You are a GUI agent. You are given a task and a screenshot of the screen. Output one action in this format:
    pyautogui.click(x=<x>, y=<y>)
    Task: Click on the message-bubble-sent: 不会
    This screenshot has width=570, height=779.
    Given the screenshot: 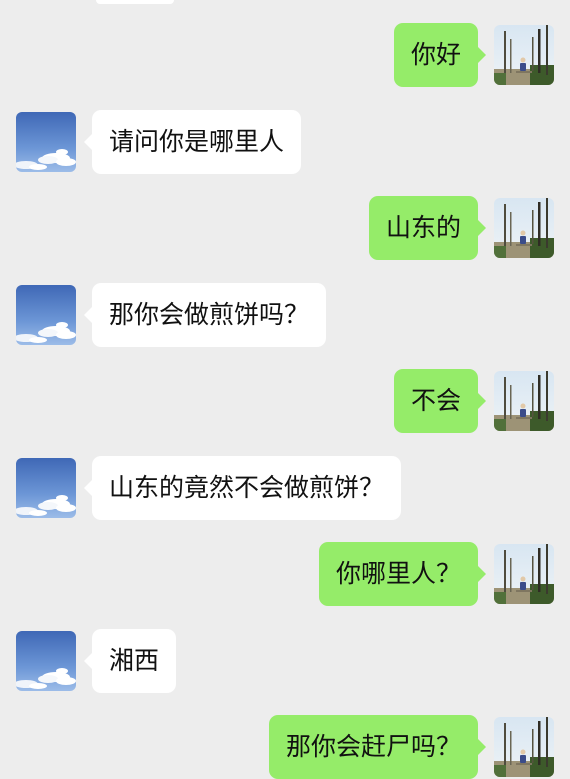 What is the action you would take?
    pyautogui.click(x=440, y=401)
    